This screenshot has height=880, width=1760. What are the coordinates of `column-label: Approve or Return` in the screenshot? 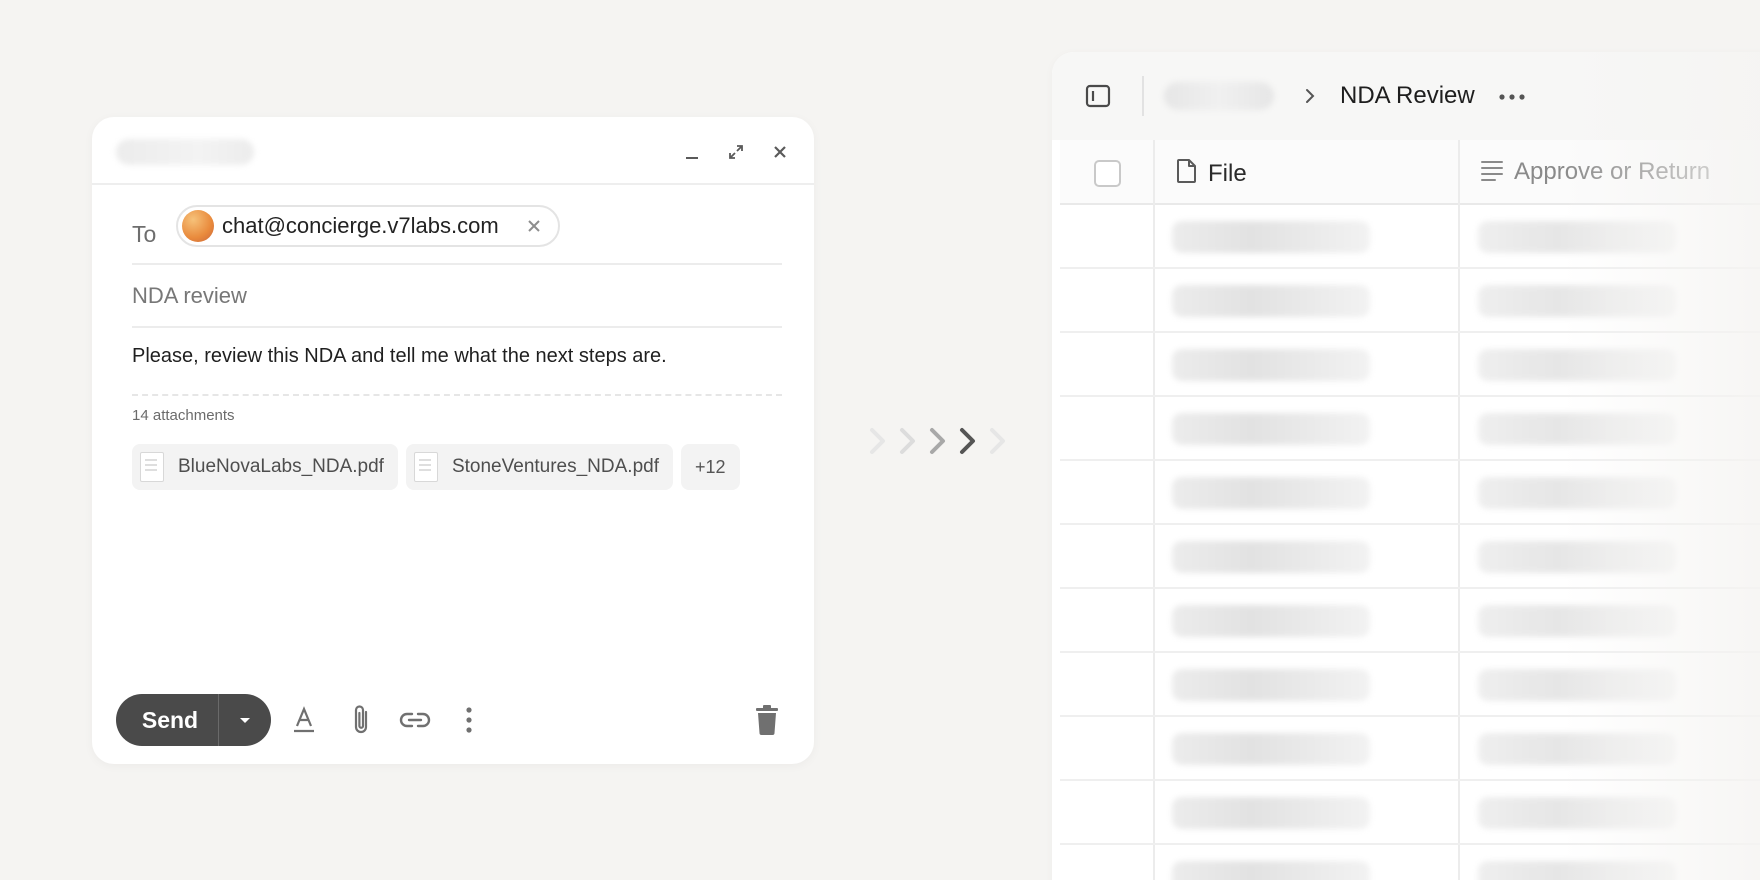 It's located at (1612, 171).